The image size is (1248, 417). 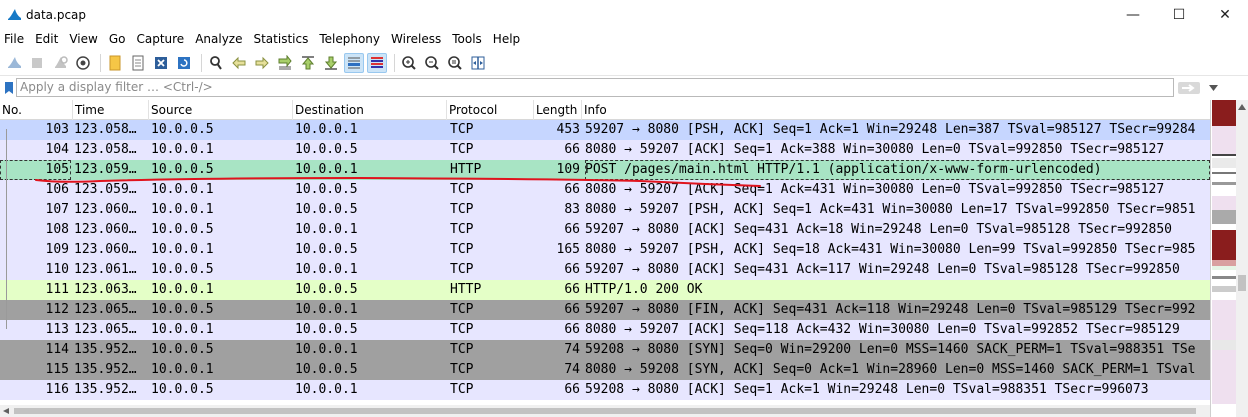 What do you see at coordinates (37, 63) in the screenshot?
I see `stop-capture-button` at bounding box center [37, 63].